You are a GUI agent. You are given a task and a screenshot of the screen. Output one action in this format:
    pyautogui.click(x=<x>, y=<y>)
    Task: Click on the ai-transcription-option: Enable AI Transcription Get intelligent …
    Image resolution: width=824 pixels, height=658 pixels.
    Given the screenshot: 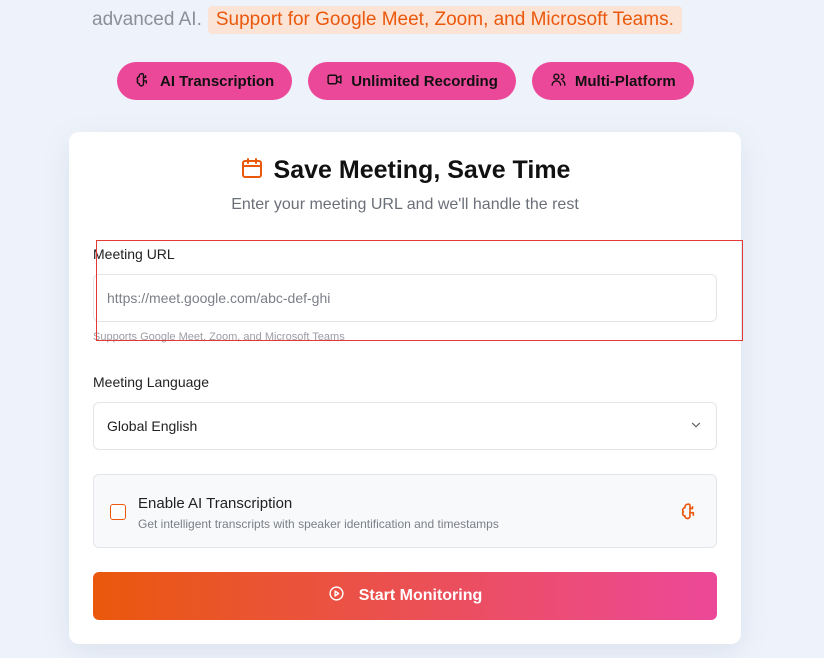 What is the action you would take?
    pyautogui.click(x=405, y=511)
    